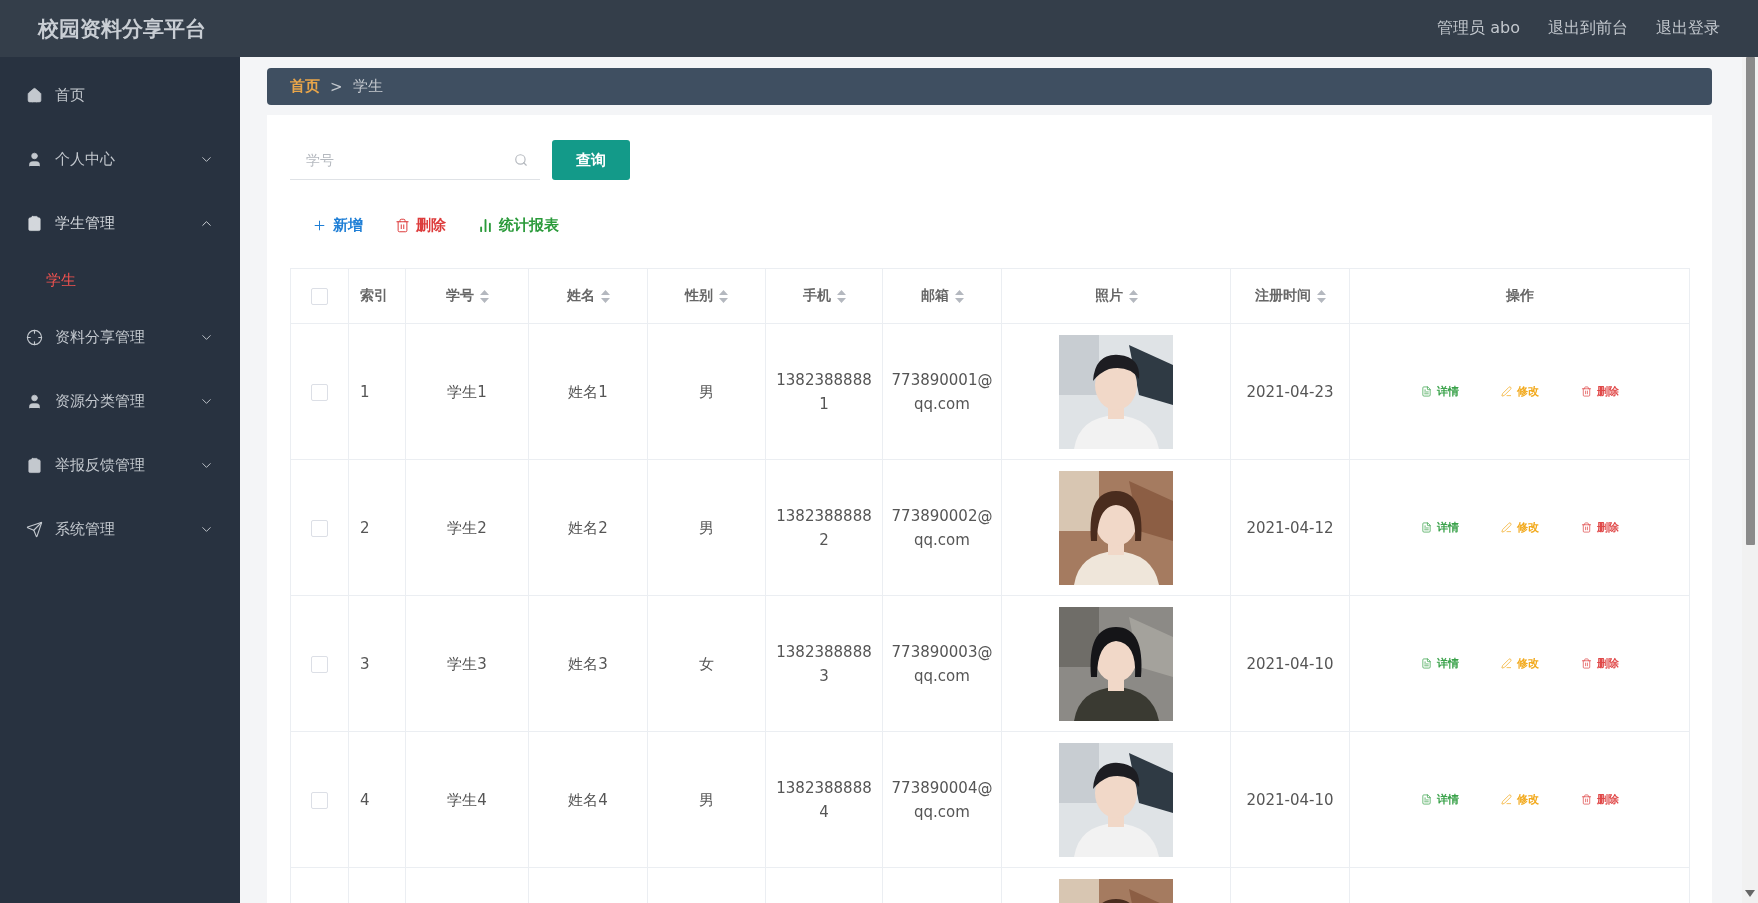 The width and height of the screenshot is (1758, 903). I want to click on search-field: 学号, so click(415, 160).